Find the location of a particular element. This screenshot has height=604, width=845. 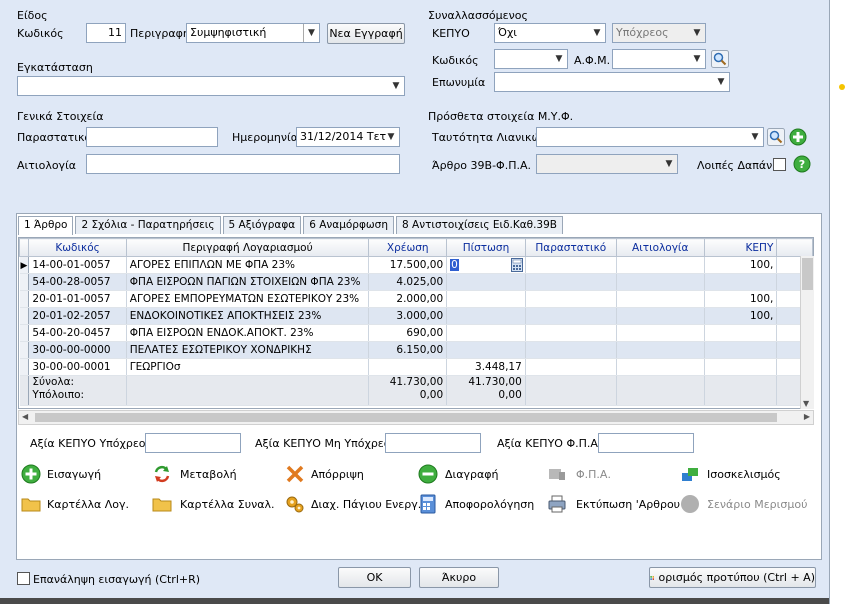

code-label: Κωδικός is located at coordinates (40, 33).